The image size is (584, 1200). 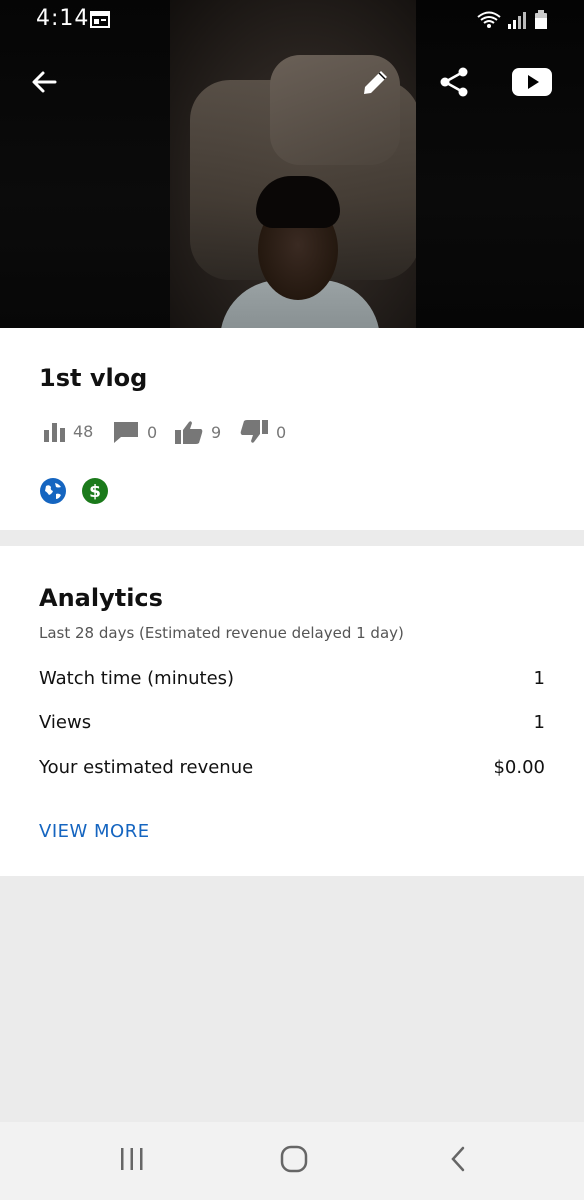 What do you see at coordinates (68, 431) in the screenshot?
I see `views-stat: 48` at bounding box center [68, 431].